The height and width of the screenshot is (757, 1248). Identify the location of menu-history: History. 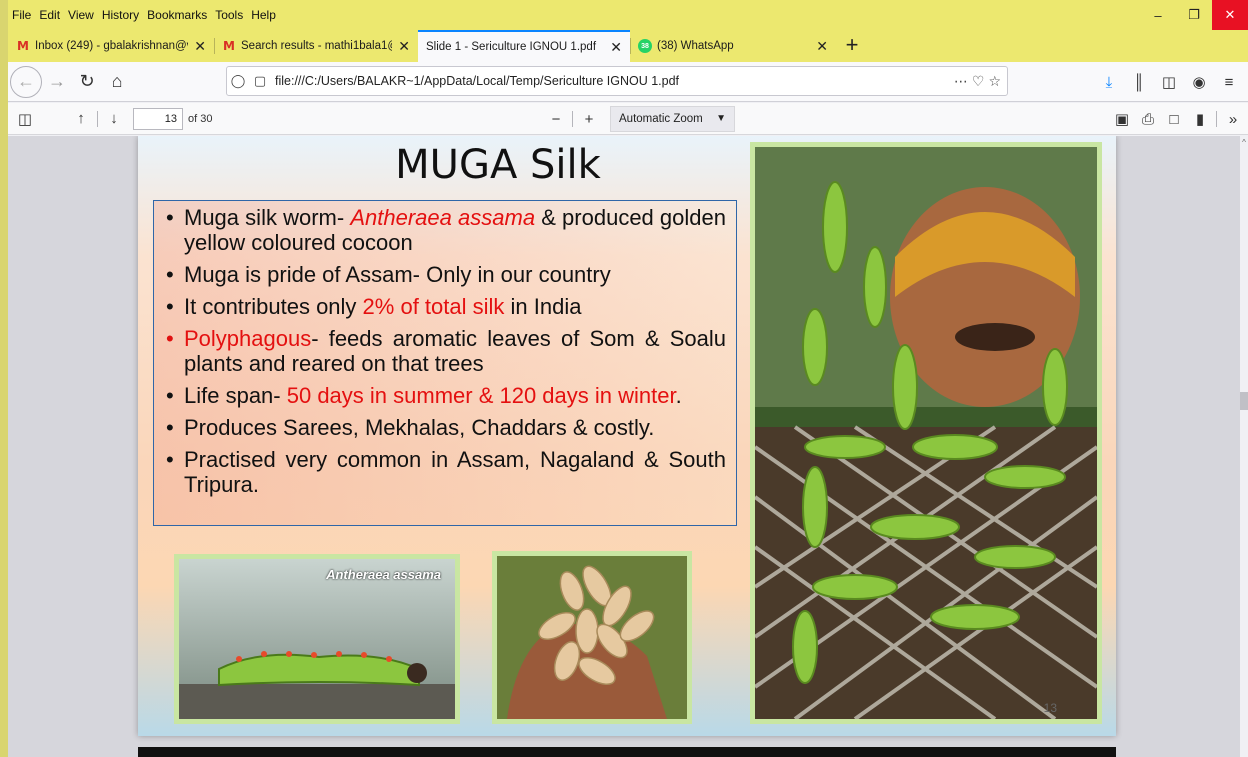
(120, 15).